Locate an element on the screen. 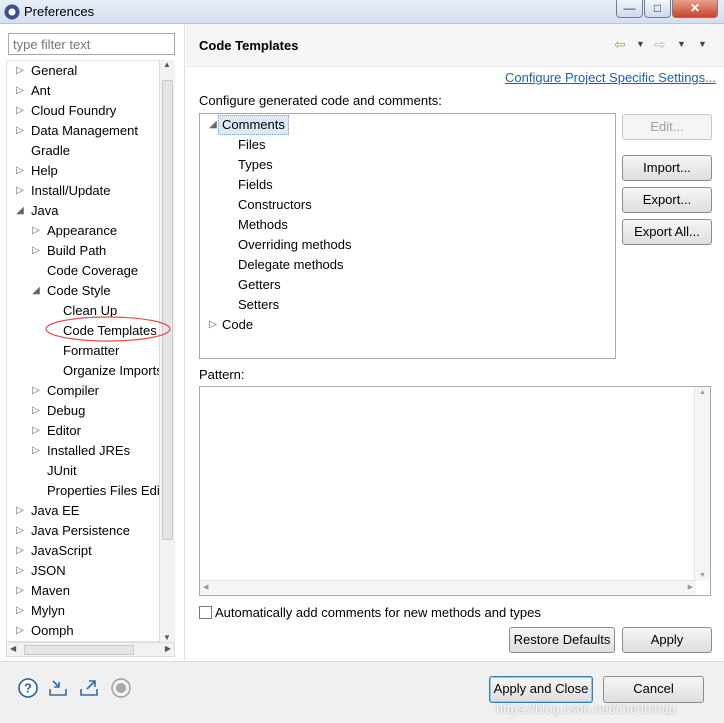 This screenshot has height=723, width=724. back-menu-chevron-icon: ▼ is located at coordinates (640, 44).